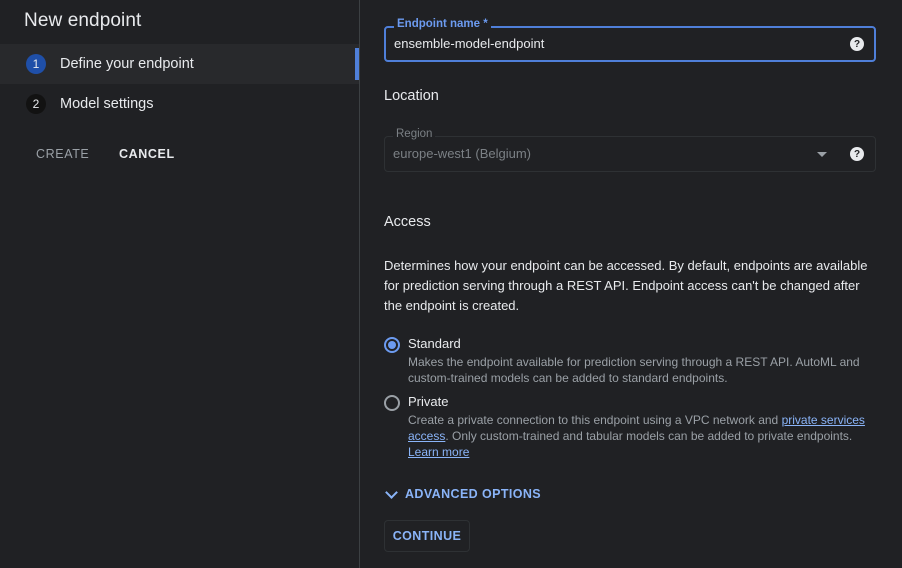  What do you see at coordinates (36, 104) in the screenshot?
I see `step-number-badge: 2` at bounding box center [36, 104].